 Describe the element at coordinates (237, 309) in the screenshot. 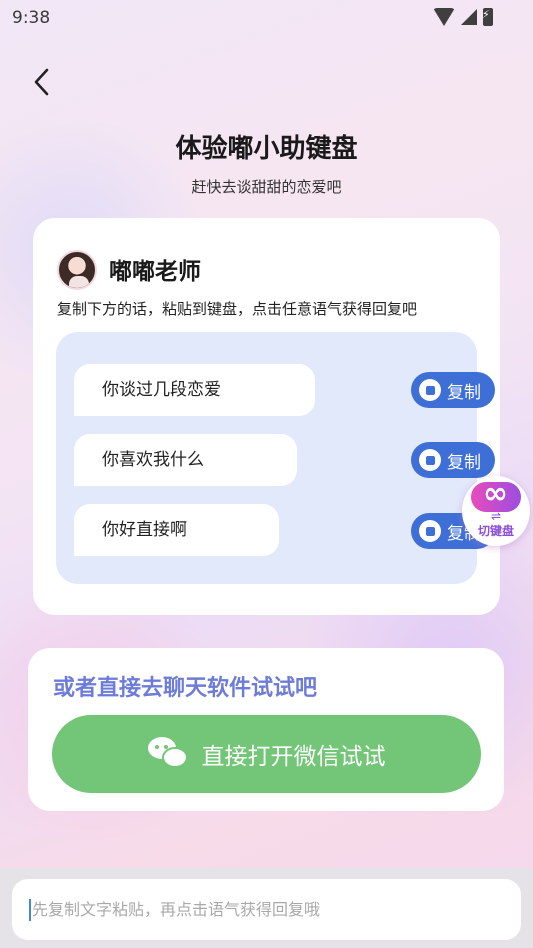

I see `instruction-text: 复制下方的话，粘贴到键盘，点击任意语气获得回复吧` at that location.